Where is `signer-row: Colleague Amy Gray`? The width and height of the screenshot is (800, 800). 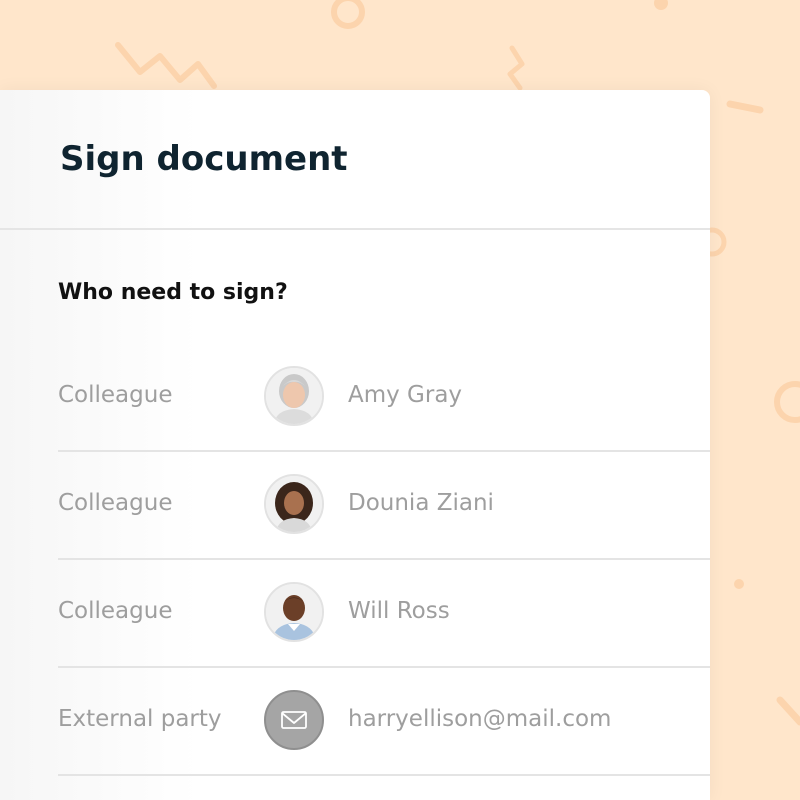 signer-row: Colleague Amy Gray is located at coordinates (384, 397).